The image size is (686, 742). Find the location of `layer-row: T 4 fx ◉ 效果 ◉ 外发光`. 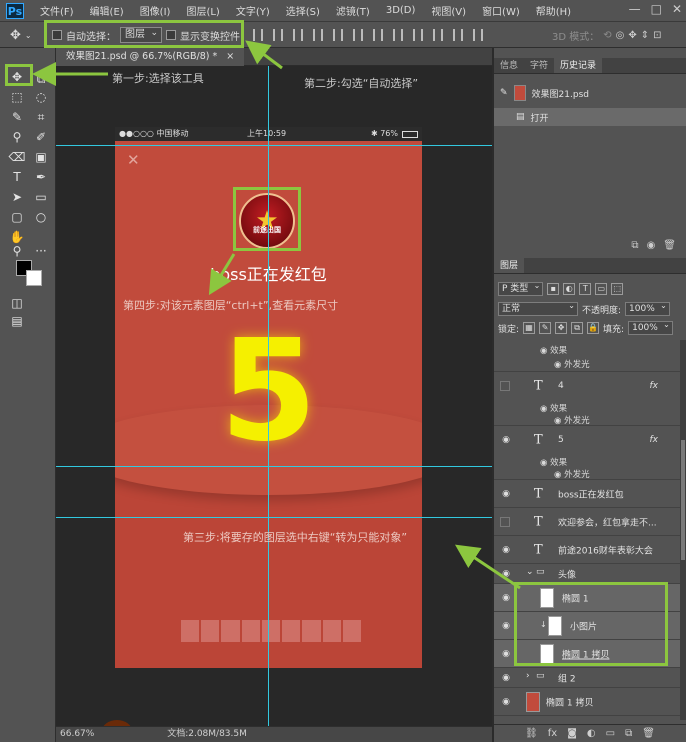

layer-row: T 4 fx ◉ 效果 ◉ 外发光 is located at coordinates (587, 399).